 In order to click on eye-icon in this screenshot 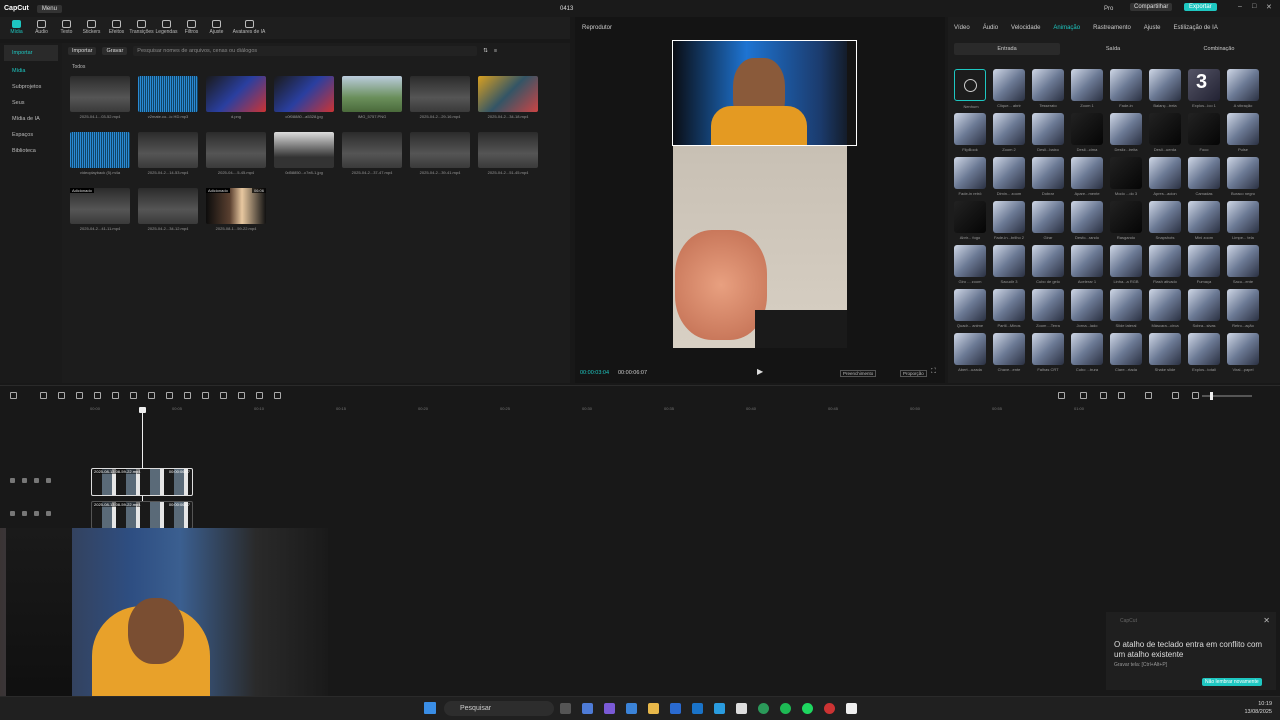, I will do `click(24, 480)`.